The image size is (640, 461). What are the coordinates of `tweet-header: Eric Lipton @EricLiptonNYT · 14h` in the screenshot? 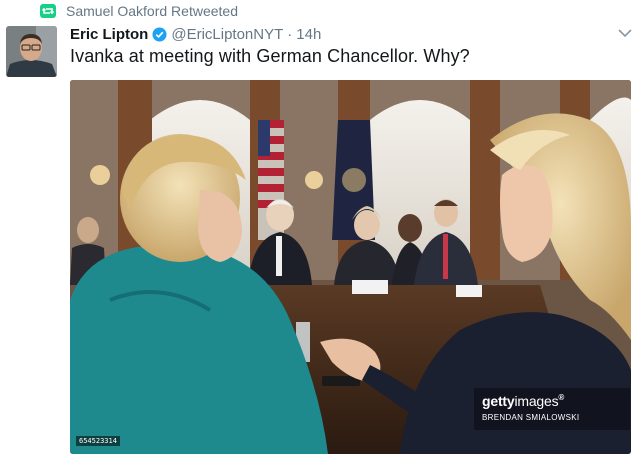 It's located at (195, 34).